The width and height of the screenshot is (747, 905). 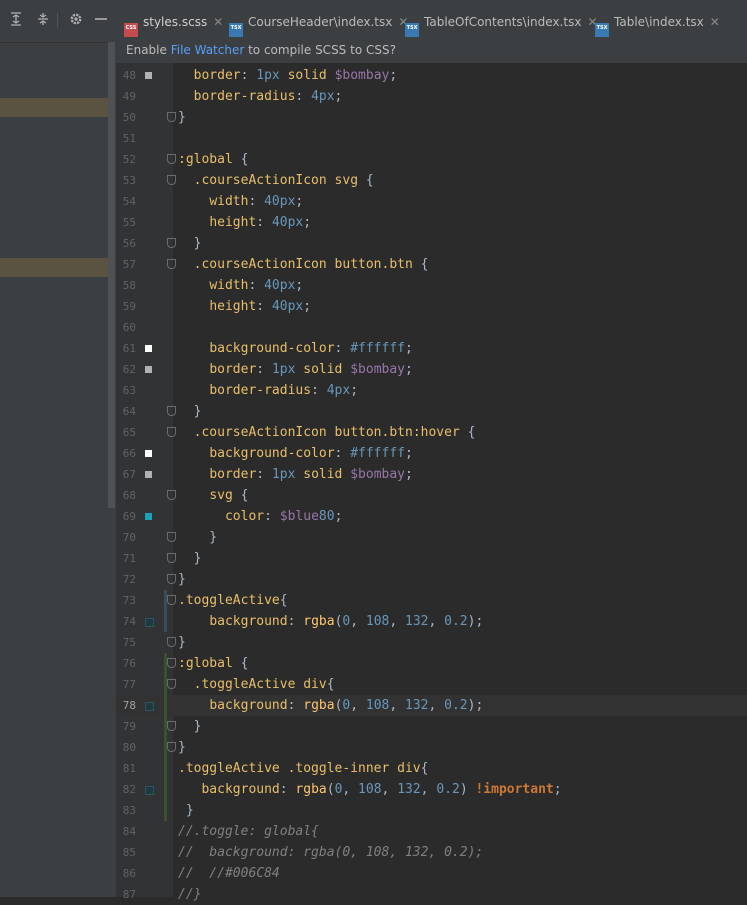 What do you see at coordinates (431, 327) in the screenshot?
I see `code-line: 60` at bounding box center [431, 327].